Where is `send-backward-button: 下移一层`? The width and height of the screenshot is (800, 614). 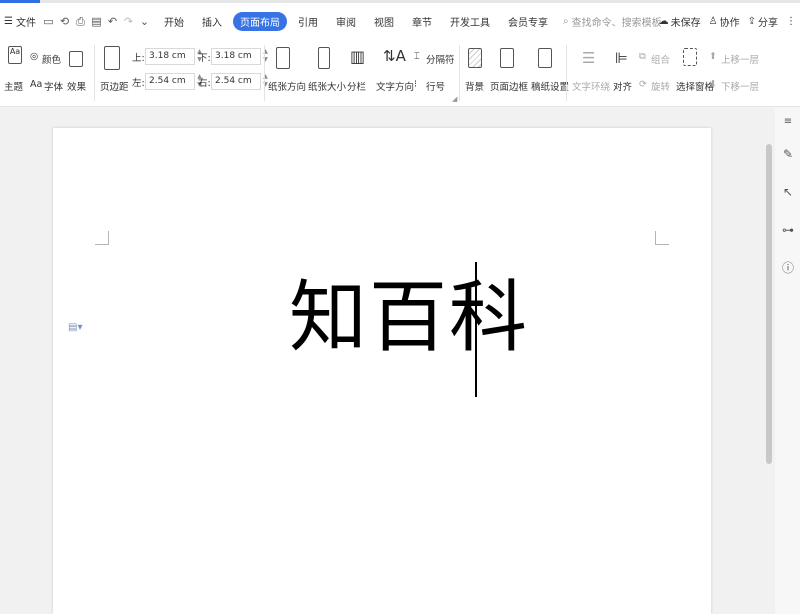
send-backward-button: 下移一层 is located at coordinates (740, 86).